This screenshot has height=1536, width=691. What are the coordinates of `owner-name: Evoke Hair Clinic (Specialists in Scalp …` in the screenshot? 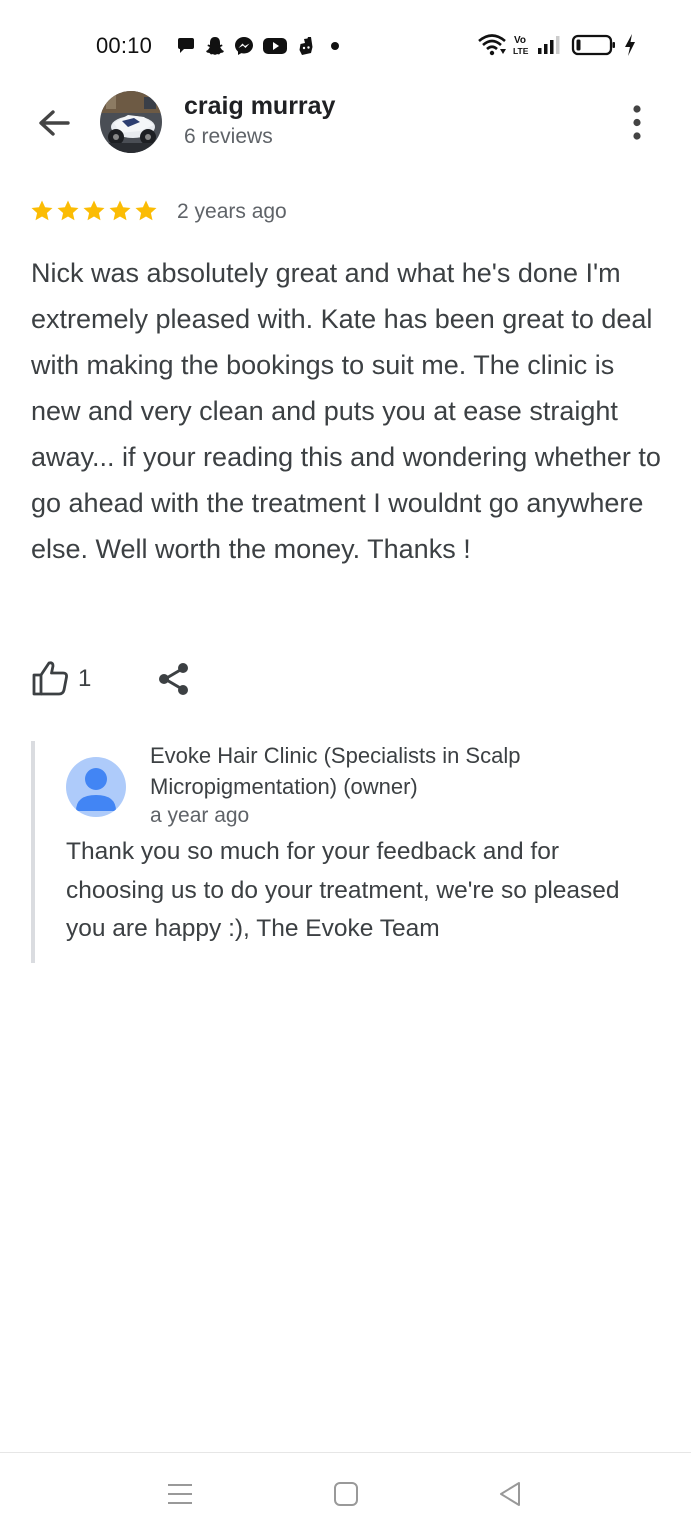 It's located at (335, 771).